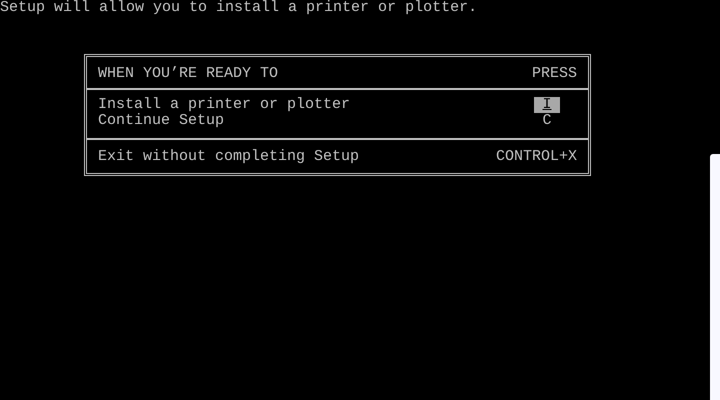 The width and height of the screenshot is (720, 400). Describe the element at coordinates (224, 105) in the screenshot. I see `option-label: Install a printer or plotter` at that location.